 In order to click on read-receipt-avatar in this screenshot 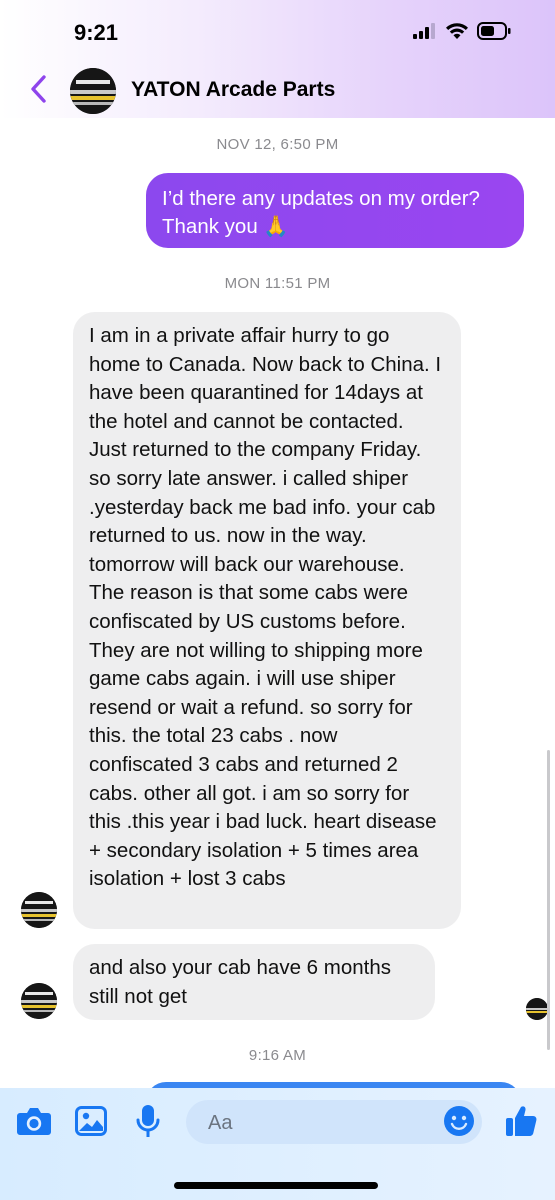, I will do `click(537, 1009)`.